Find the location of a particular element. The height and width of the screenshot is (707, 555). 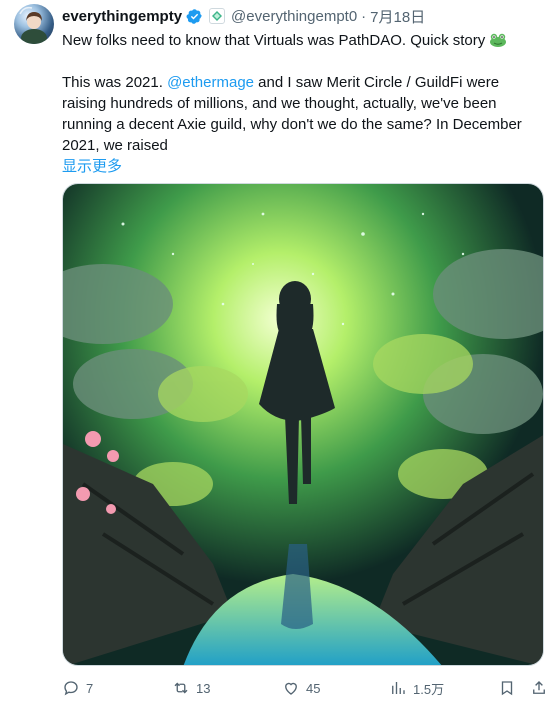

reply-button: 7 is located at coordinates (77, 688).